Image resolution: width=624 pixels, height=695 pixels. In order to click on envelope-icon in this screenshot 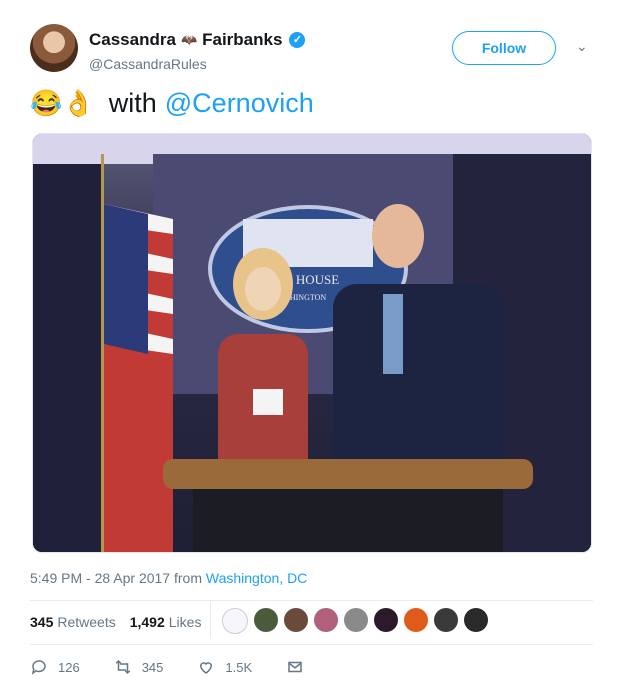, I will do `click(295, 667)`.